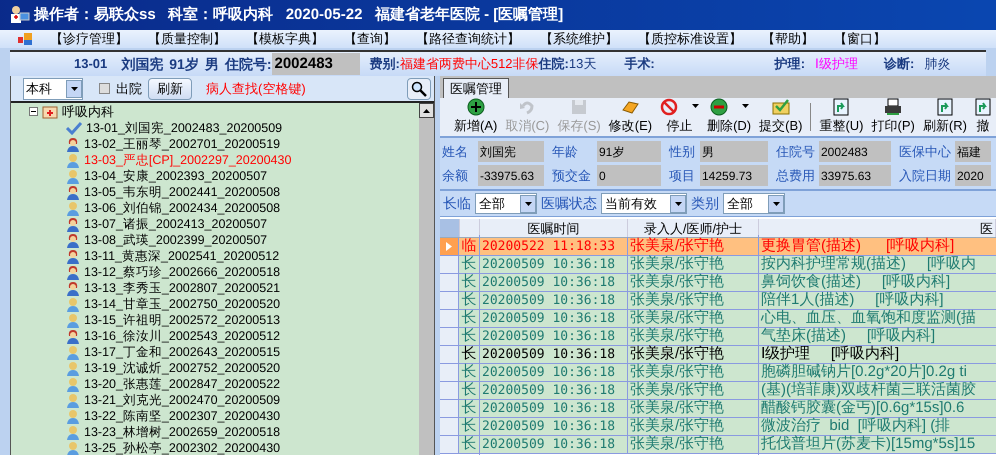 The width and height of the screenshot is (996, 455). I want to click on table-cell-text: 醋酸钙胶囊(金丐)[0.6g*15s]0.6, so click(862, 408).